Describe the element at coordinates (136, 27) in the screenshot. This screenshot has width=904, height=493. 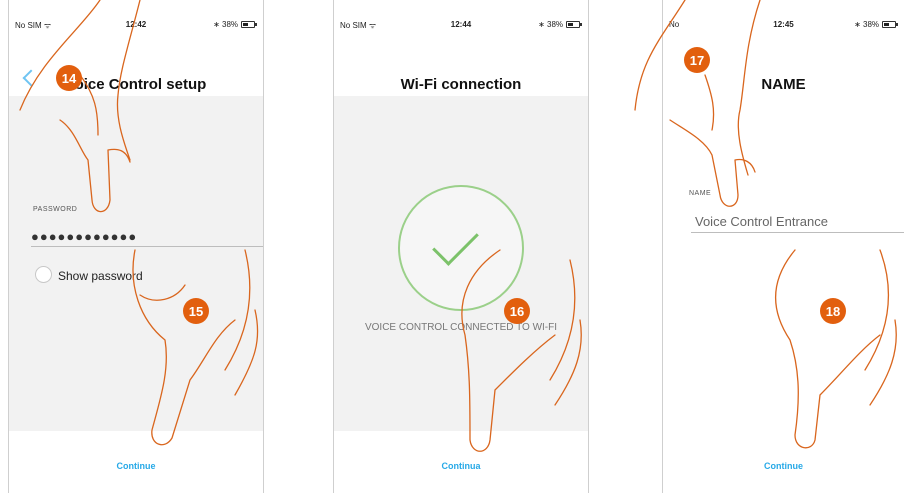
I see `status-bar: No SIM ᯤ 12:42 ∗ 38%` at that location.